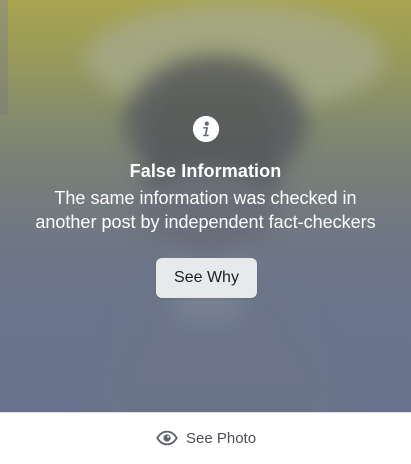  What do you see at coordinates (167, 438) in the screenshot?
I see `eye-icon` at bounding box center [167, 438].